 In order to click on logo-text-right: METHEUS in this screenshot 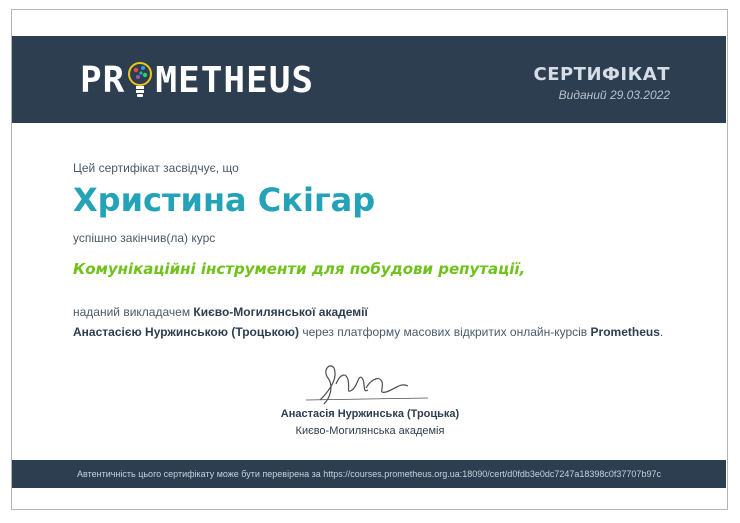, I will do `click(235, 80)`.